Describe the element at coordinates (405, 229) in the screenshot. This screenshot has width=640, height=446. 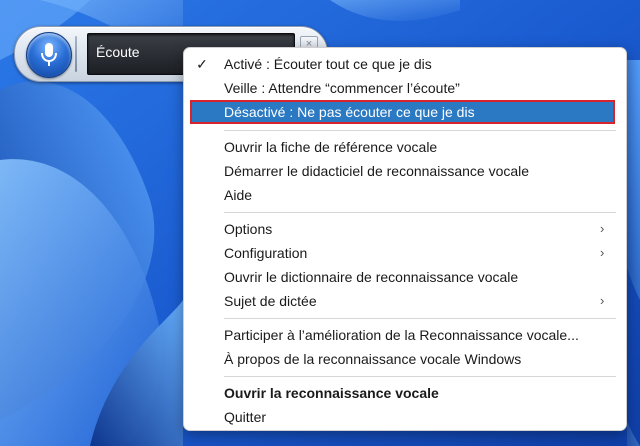
I see `menu-item-options: Options ›` at that location.